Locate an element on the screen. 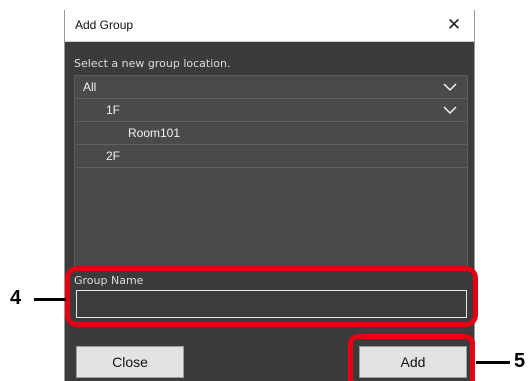 This screenshot has width=531, height=381. tree-item-2f: 2F is located at coordinates (271, 156).